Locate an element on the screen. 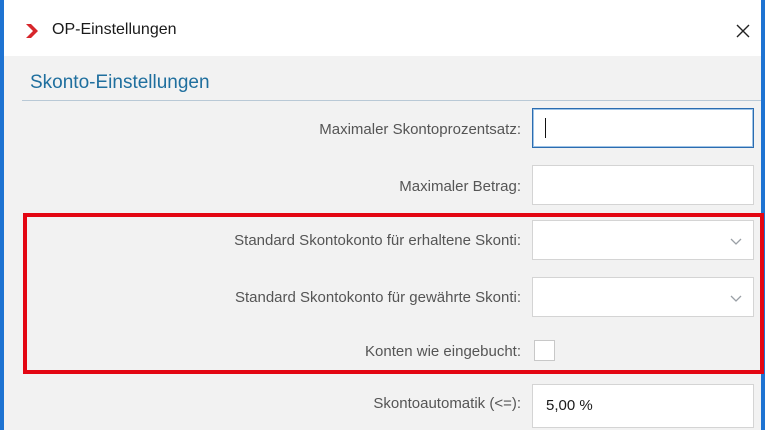  automatic-input: 5,00 % is located at coordinates (643, 406).